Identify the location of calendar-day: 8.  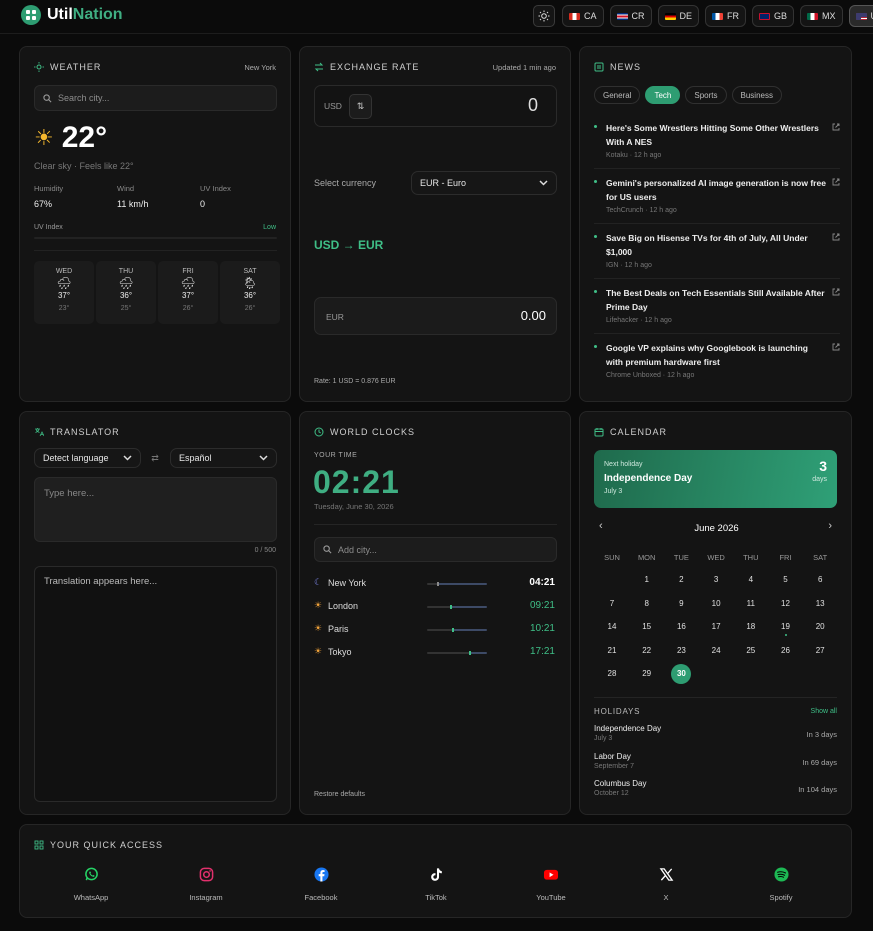
(647, 604).